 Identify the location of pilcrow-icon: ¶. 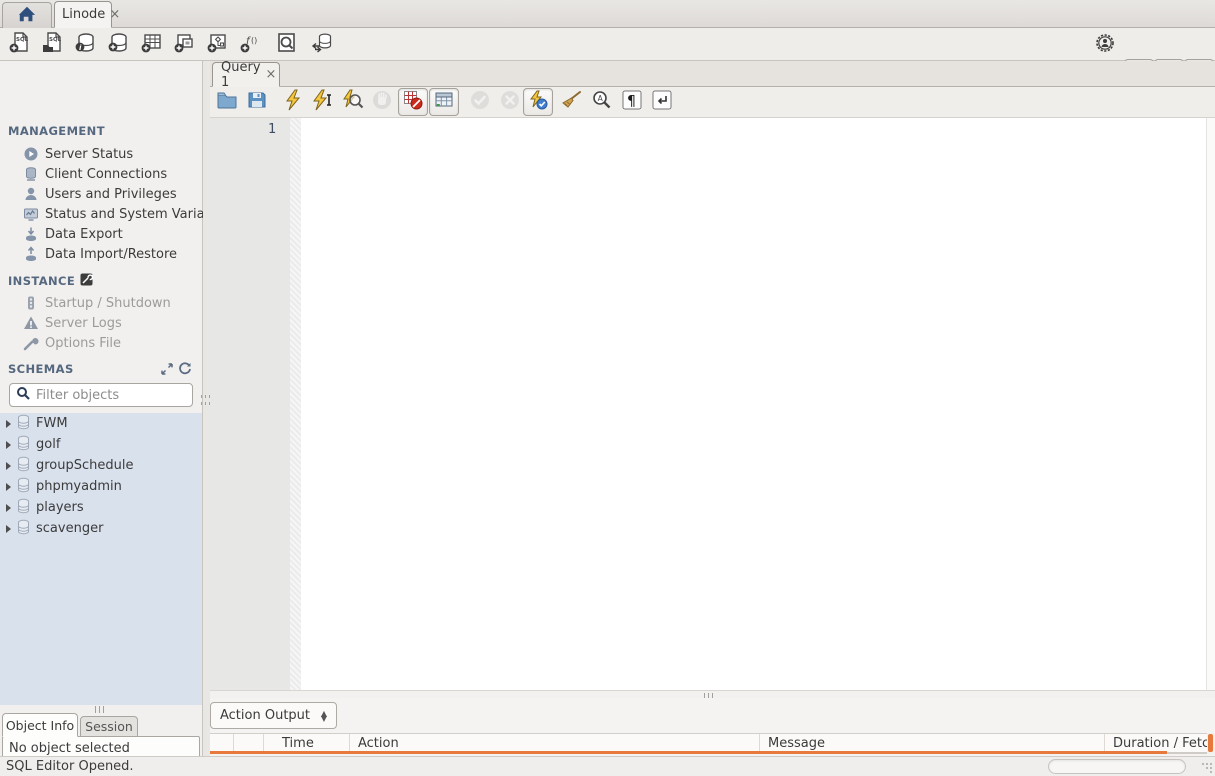
(632, 102).